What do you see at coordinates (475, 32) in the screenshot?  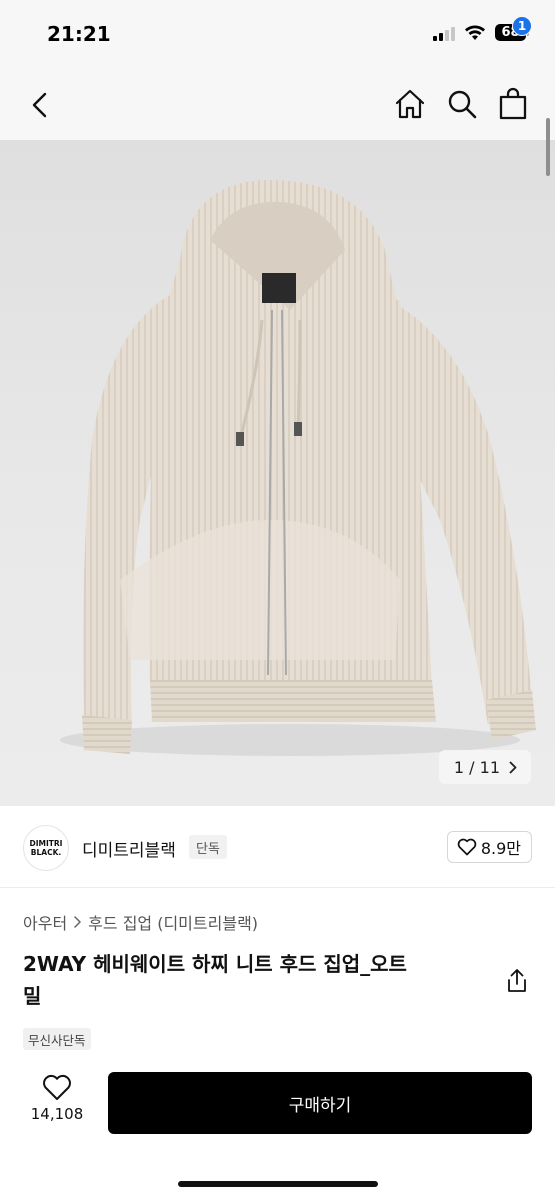 I see `wifi-icon` at bounding box center [475, 32].